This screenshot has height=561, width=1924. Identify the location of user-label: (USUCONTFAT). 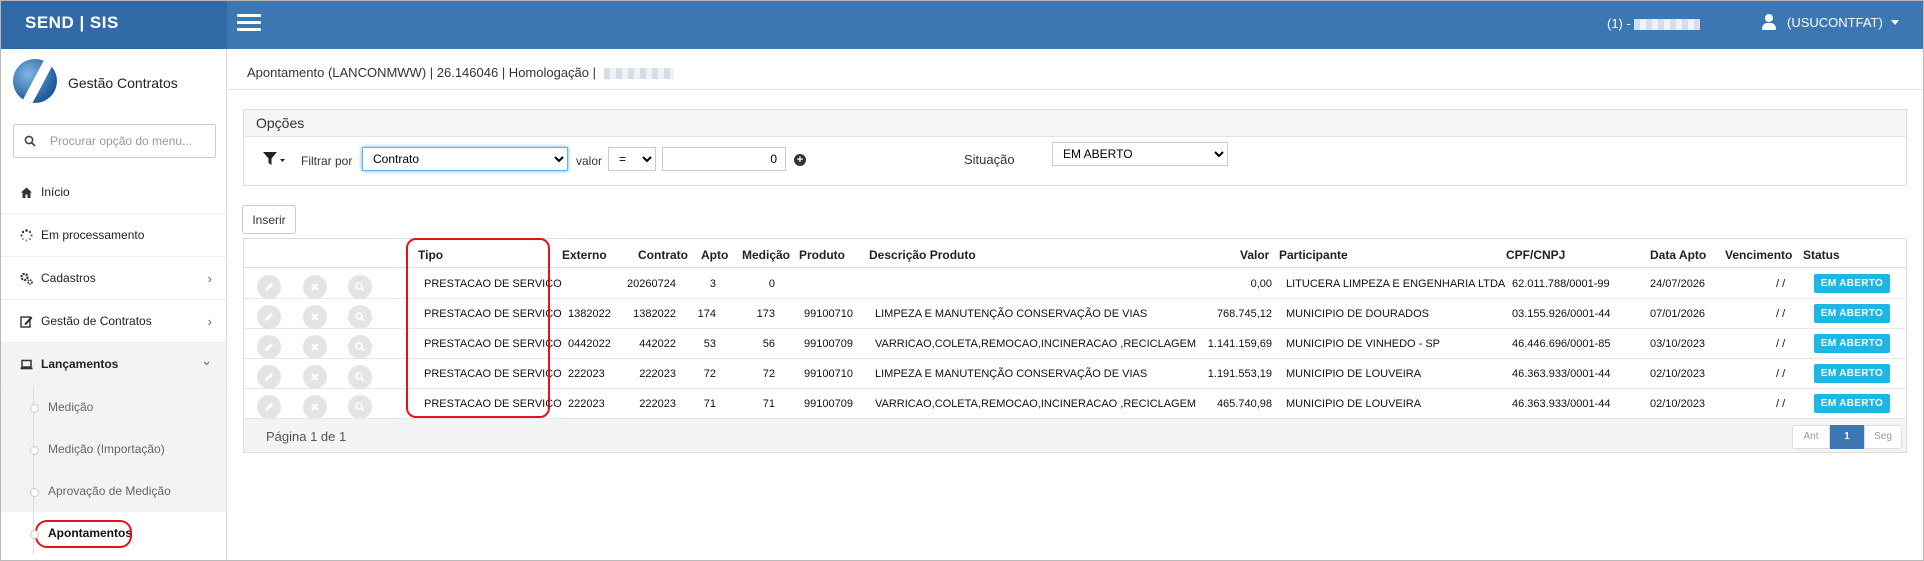
(1835, 22).